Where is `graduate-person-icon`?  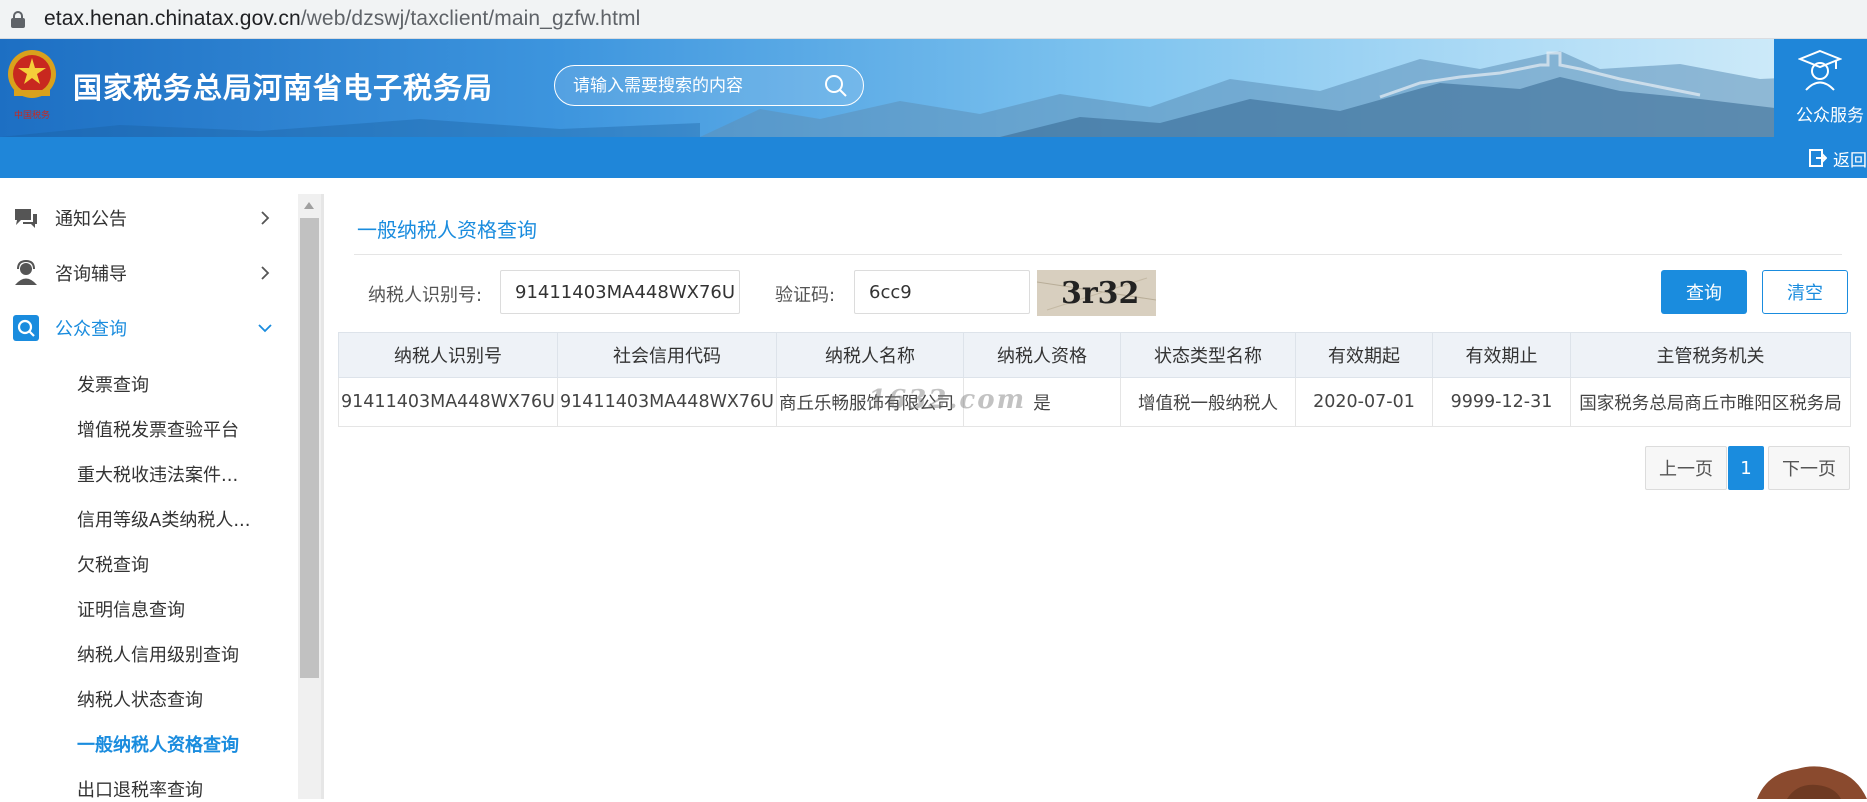
graduate-person-icon is located at coordinates (1820, 70).